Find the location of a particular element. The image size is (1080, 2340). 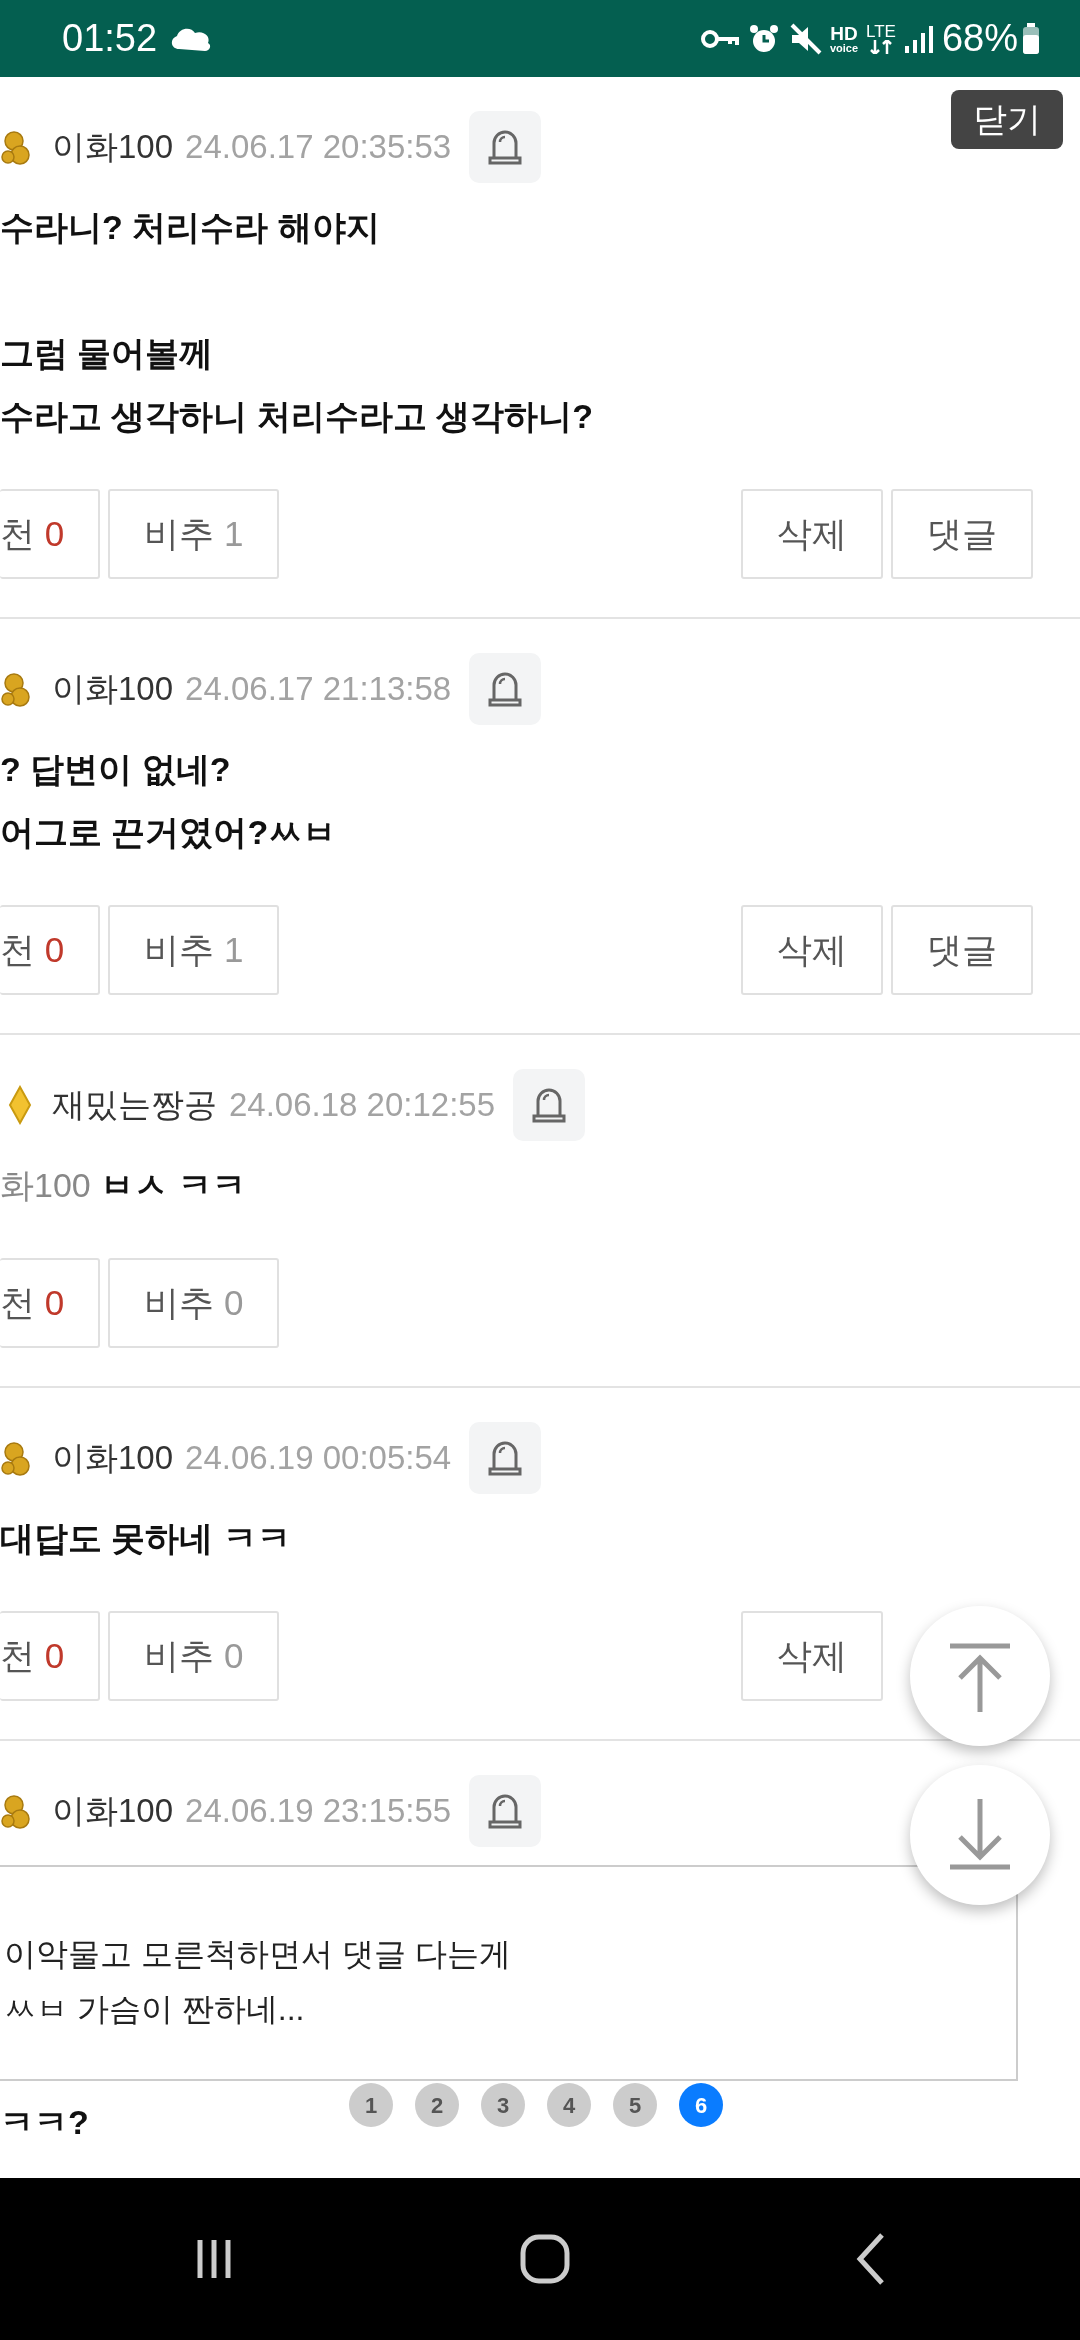

hd-label: HD is located at coordinates (844, 33).